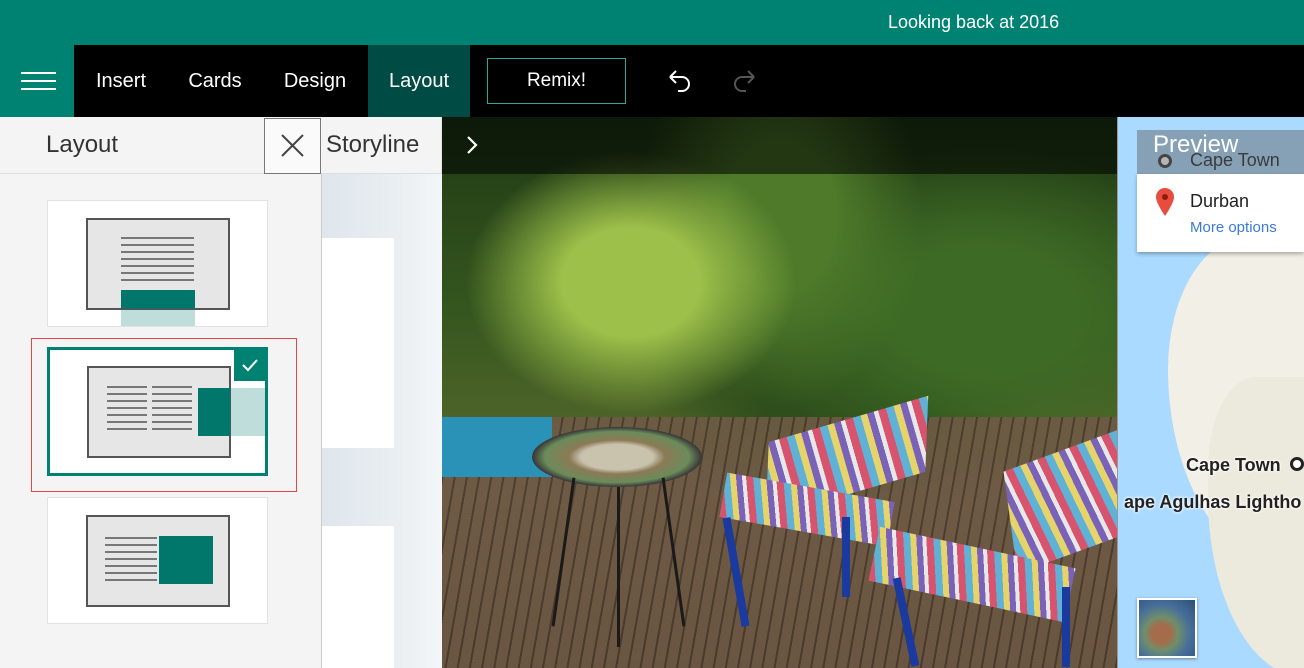  Describe the element at coordinates (1297, 464) in the screenshot. I see `map-location-icon` at that location.